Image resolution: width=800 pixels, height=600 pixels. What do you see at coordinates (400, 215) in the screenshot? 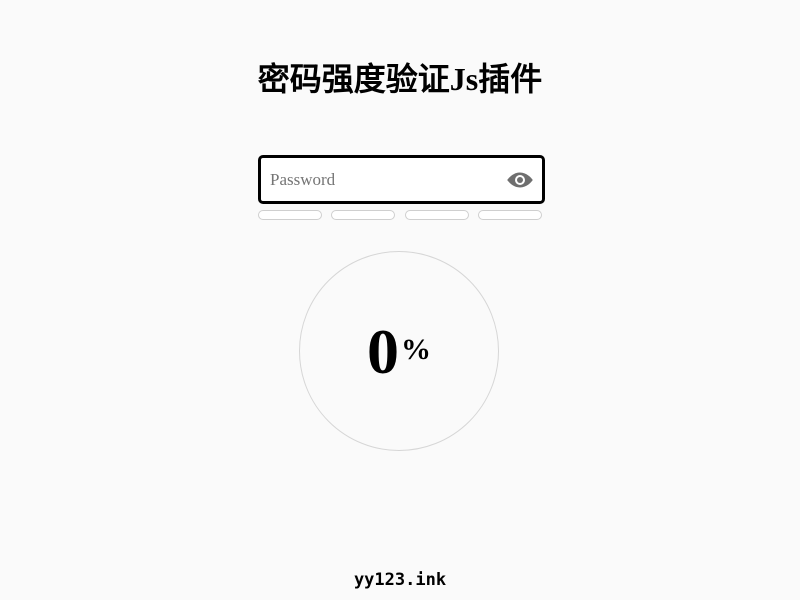
I see `strength-meter-bars` at bounding box center [400, 215].